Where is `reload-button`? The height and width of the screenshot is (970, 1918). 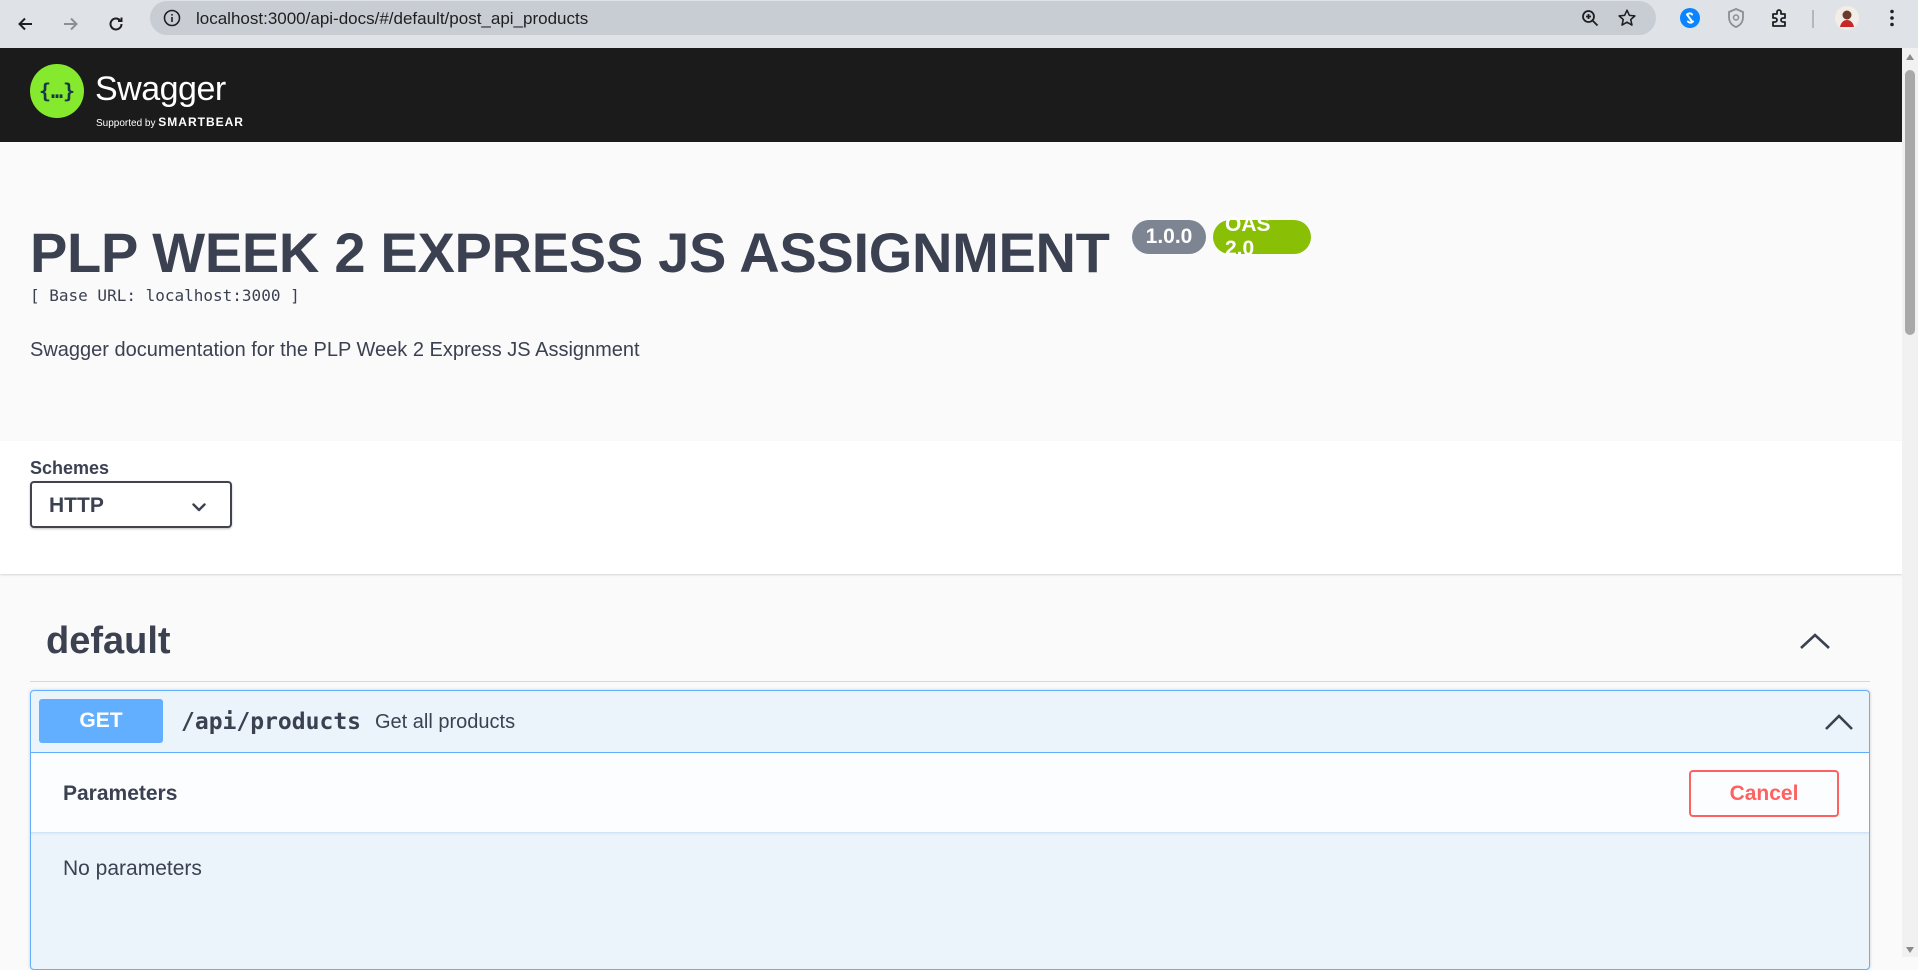 reload-button is located at coordinates (116, 24).